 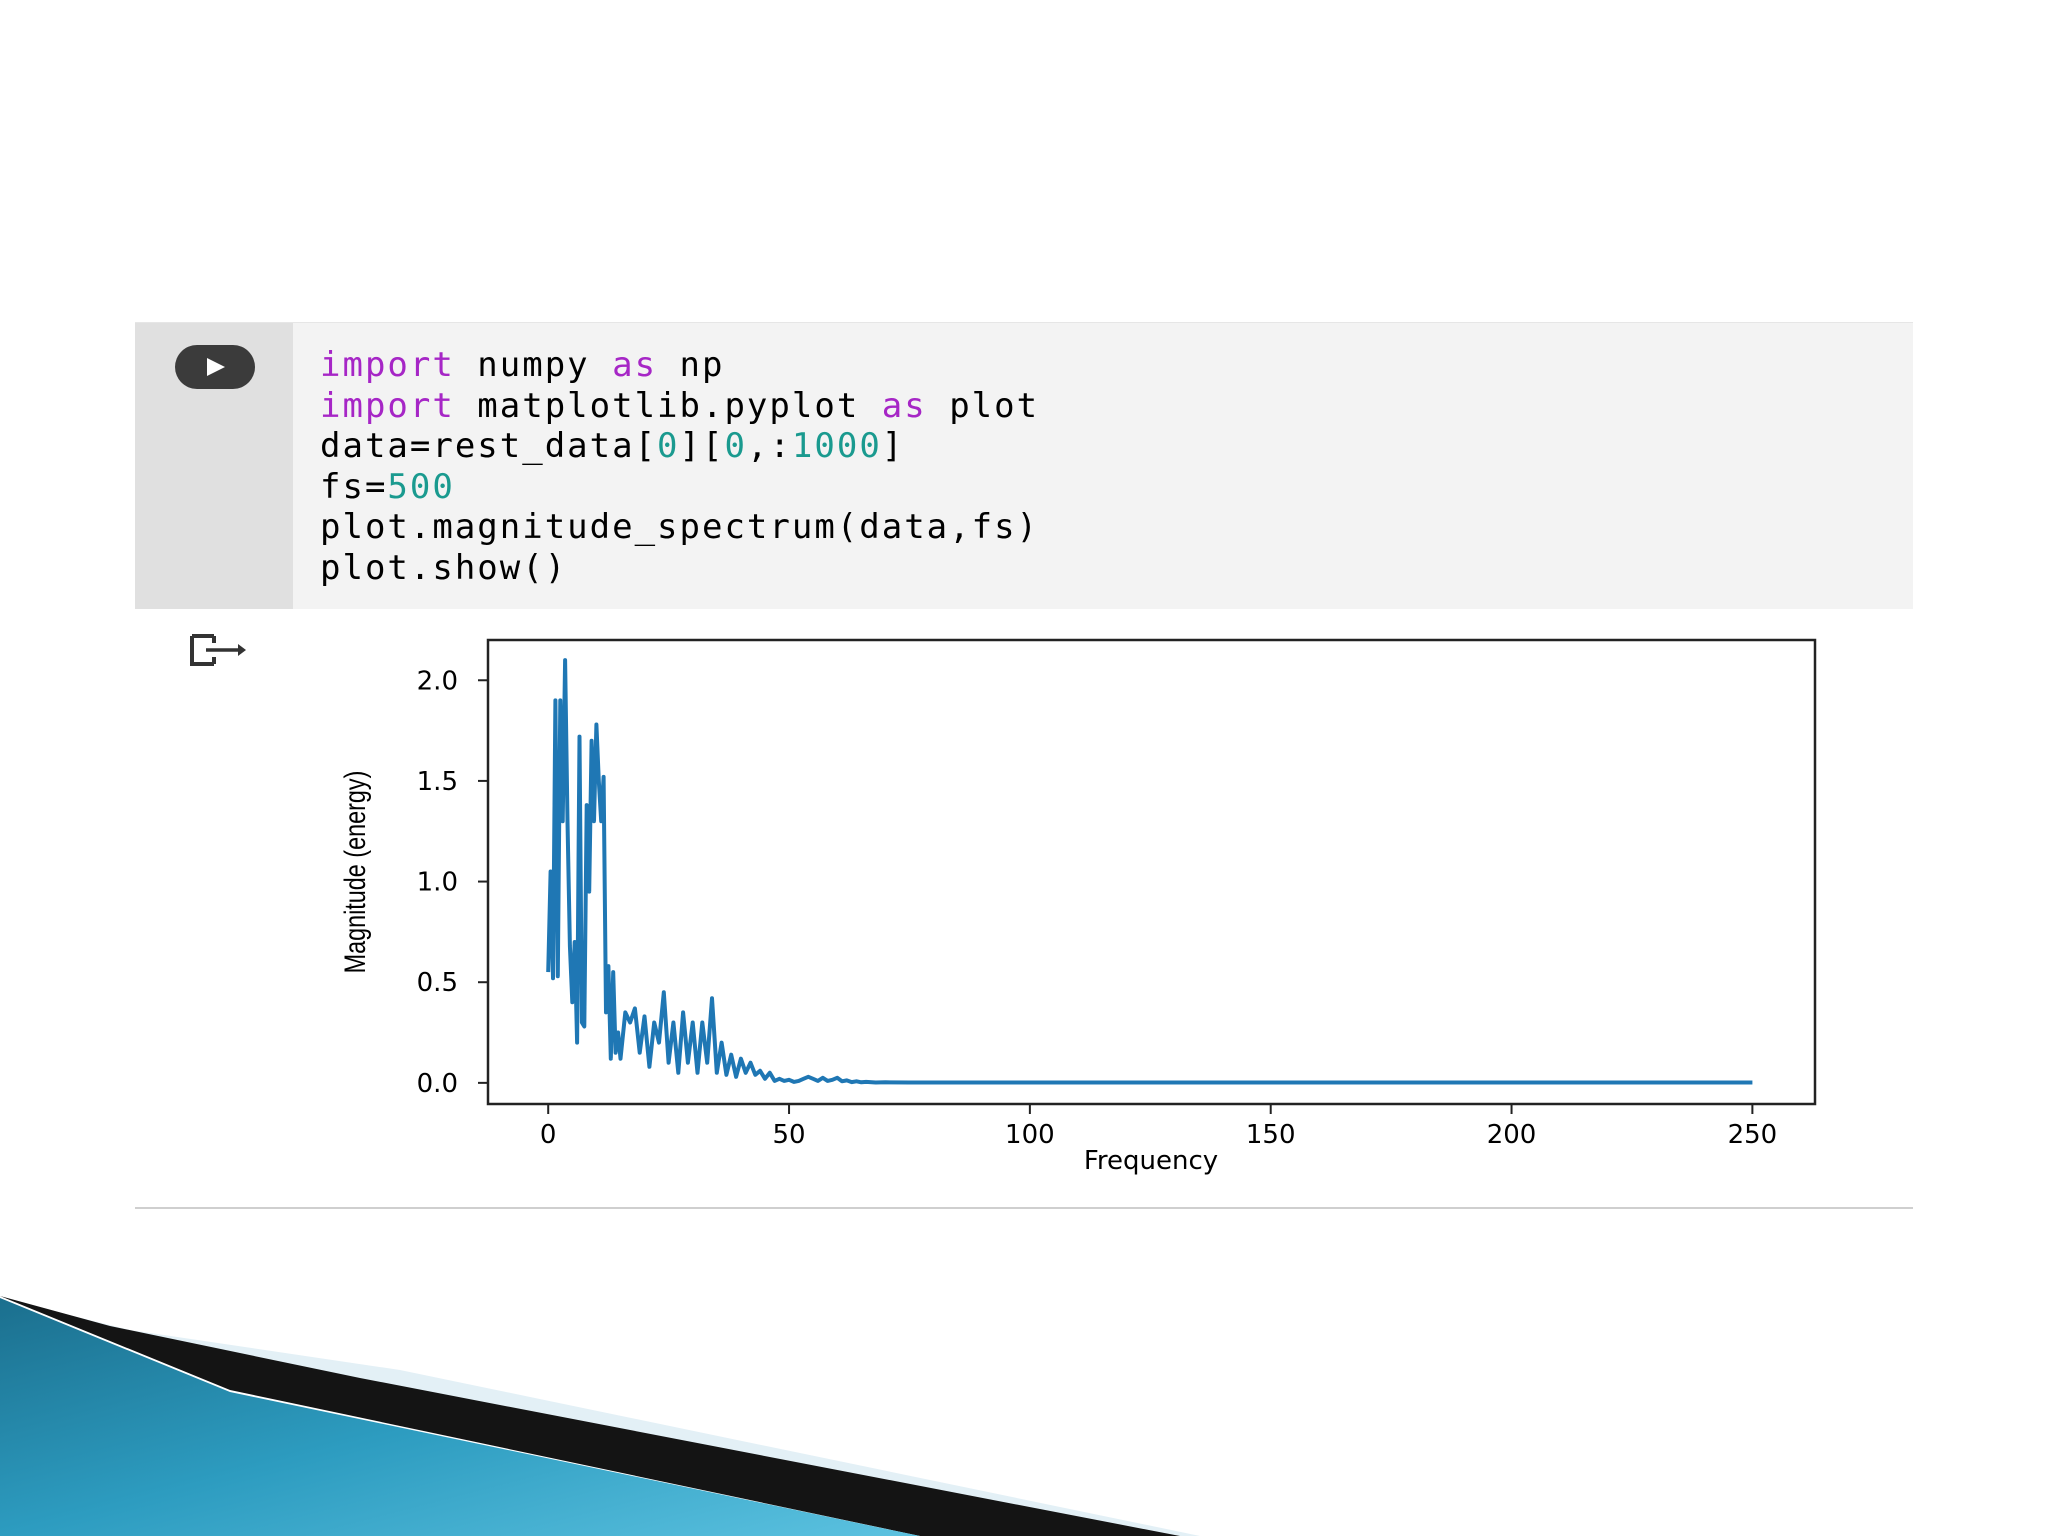 What do you see at coordinates (437, 681) in the screenshot?
I see `y-tick-label: 2.0` at bounding box center [437, 681].